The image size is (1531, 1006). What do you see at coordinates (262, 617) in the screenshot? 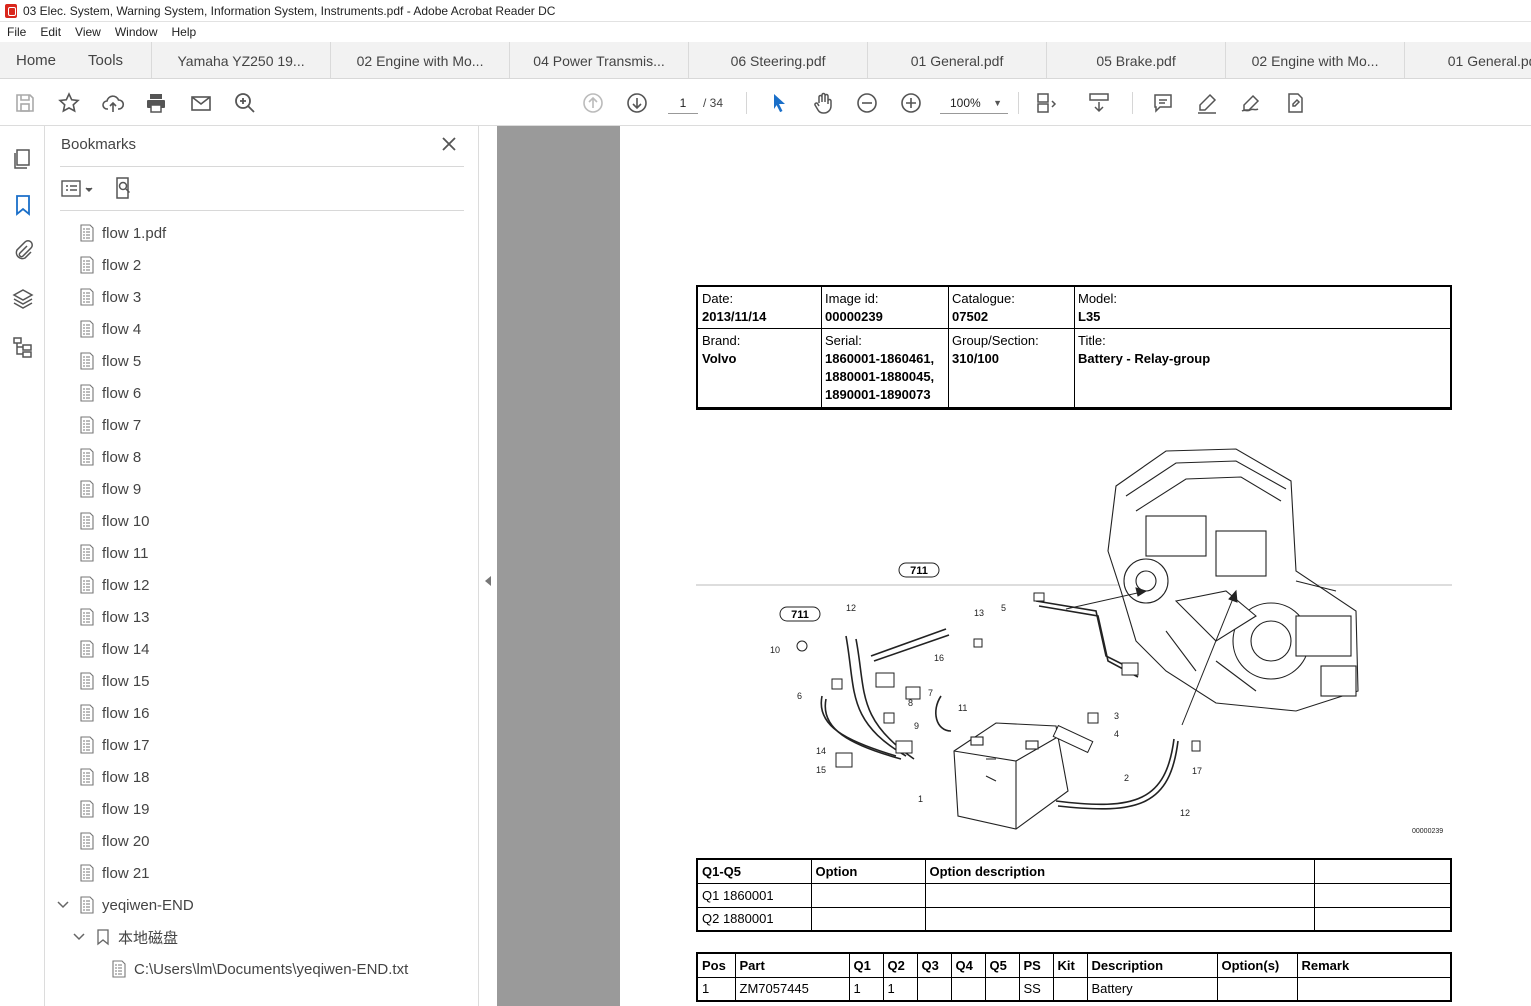
I see `bookmark-item: flow 13` at bounding box center [262, 617].